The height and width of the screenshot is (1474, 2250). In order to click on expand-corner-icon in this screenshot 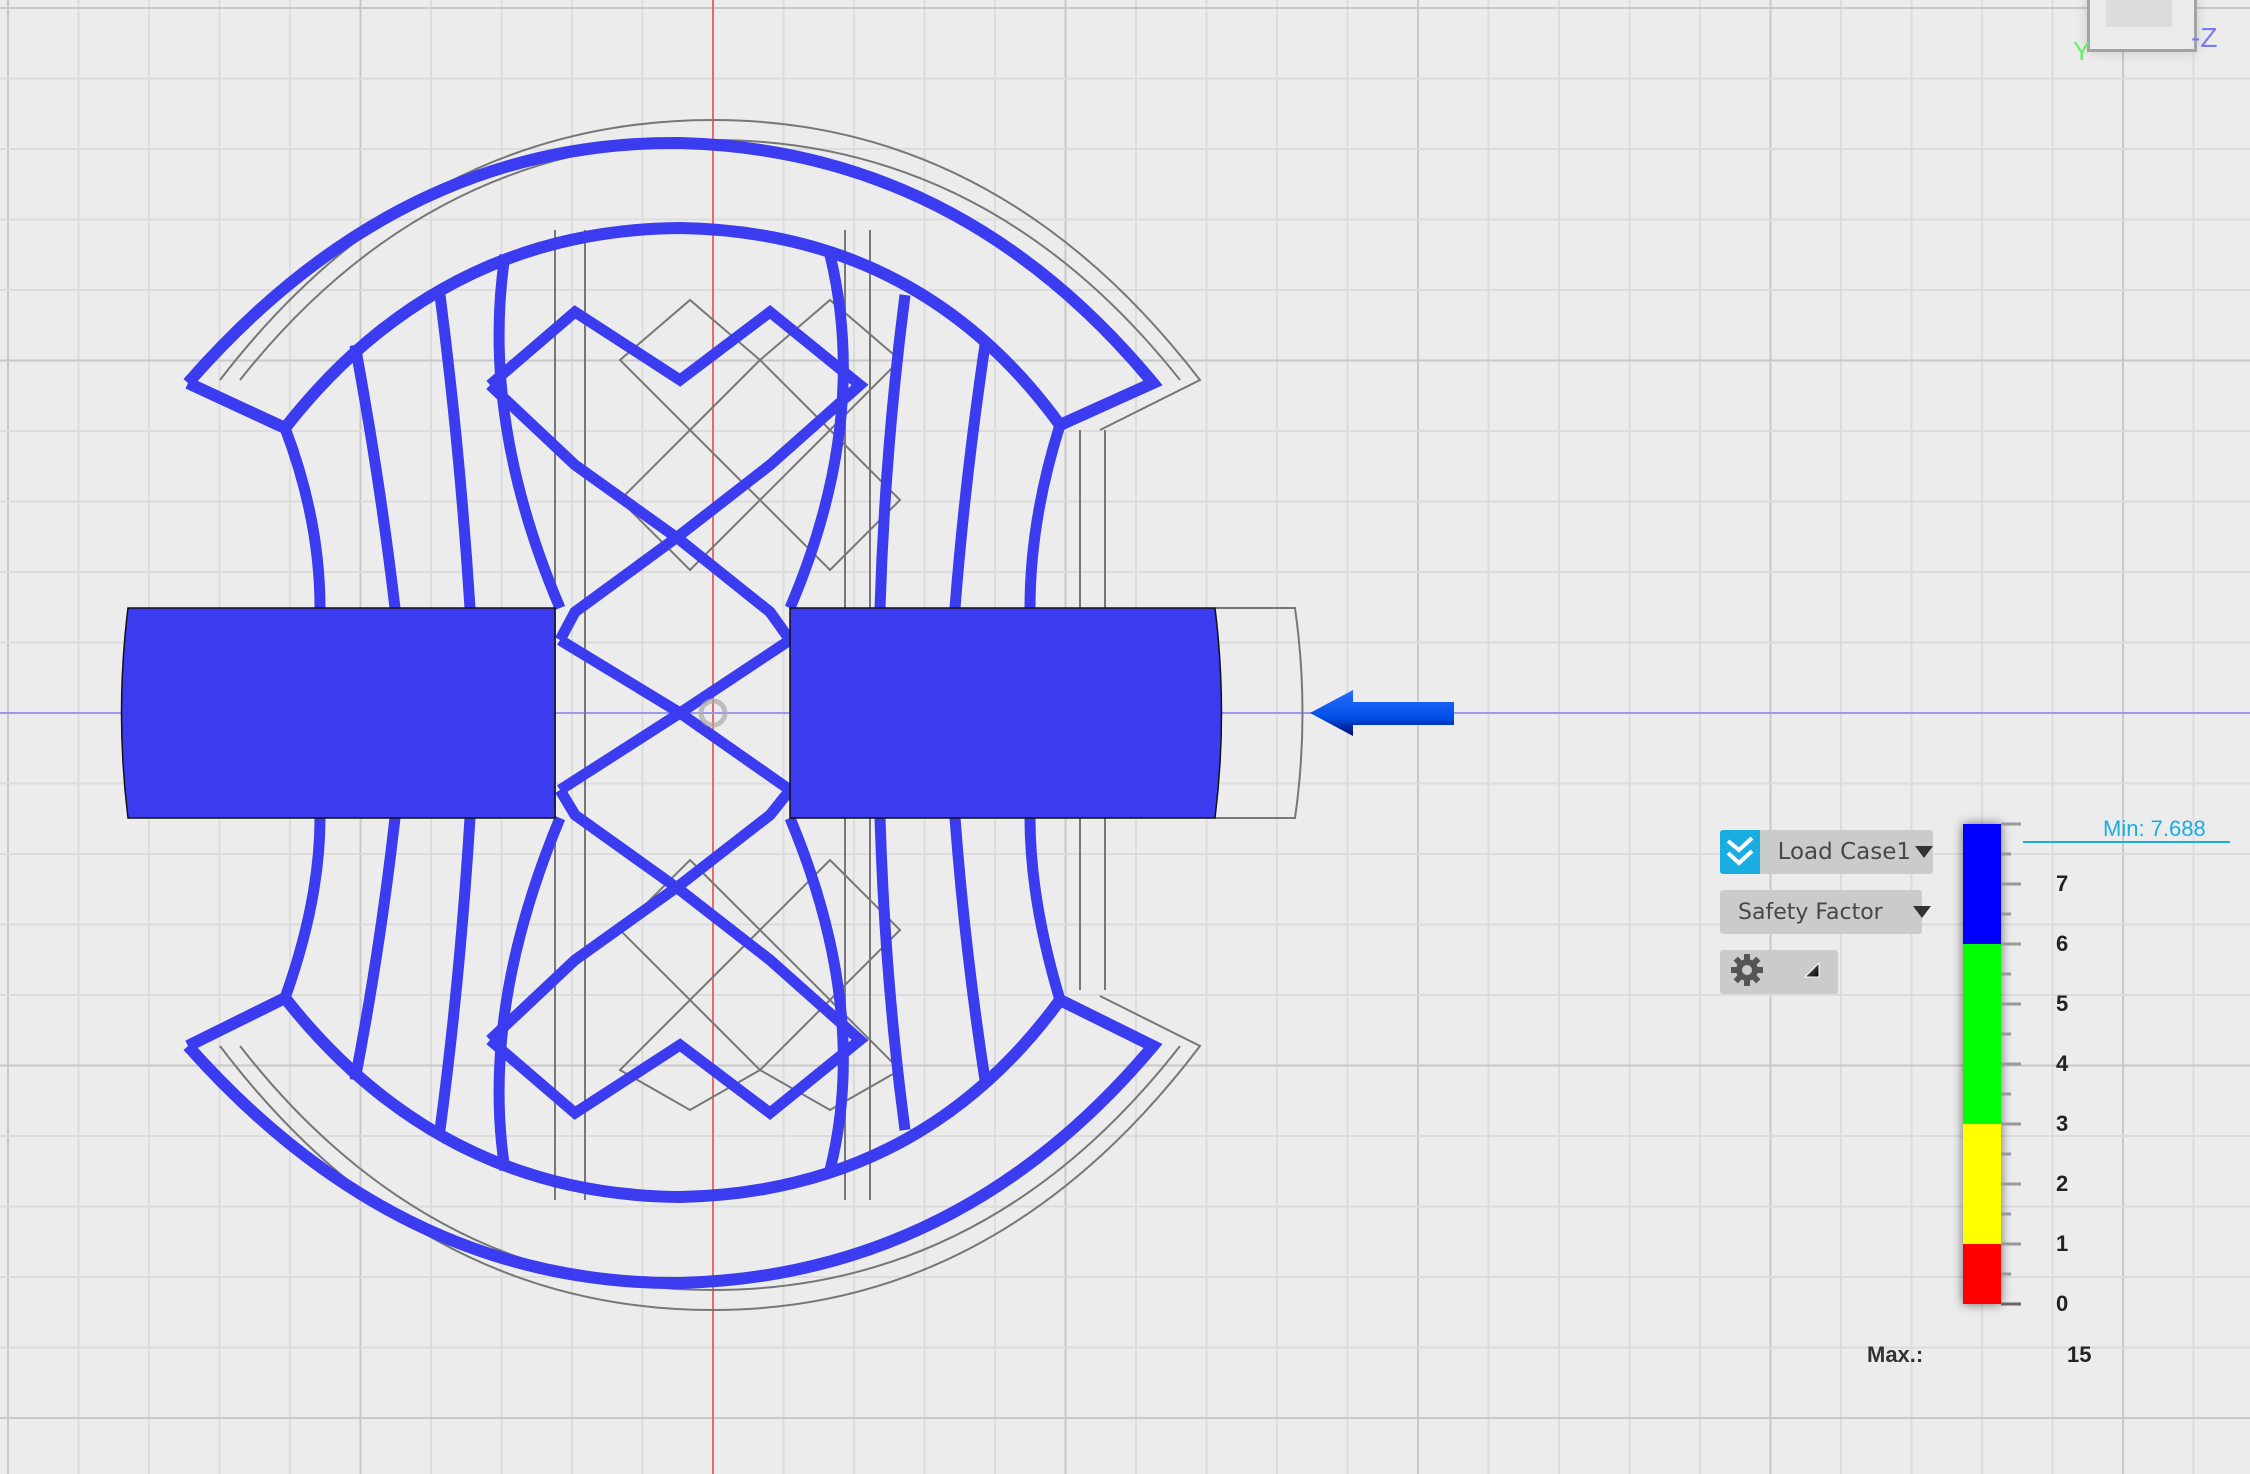, I will do `click(1811, 972)`.